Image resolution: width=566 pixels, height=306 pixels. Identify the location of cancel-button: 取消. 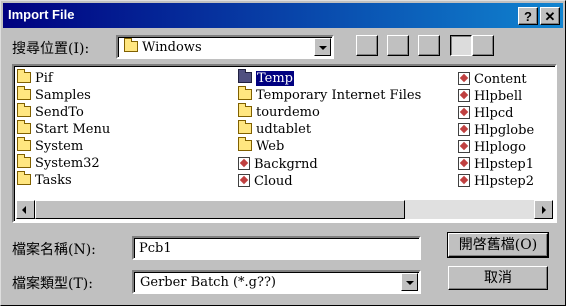
(498, 278).